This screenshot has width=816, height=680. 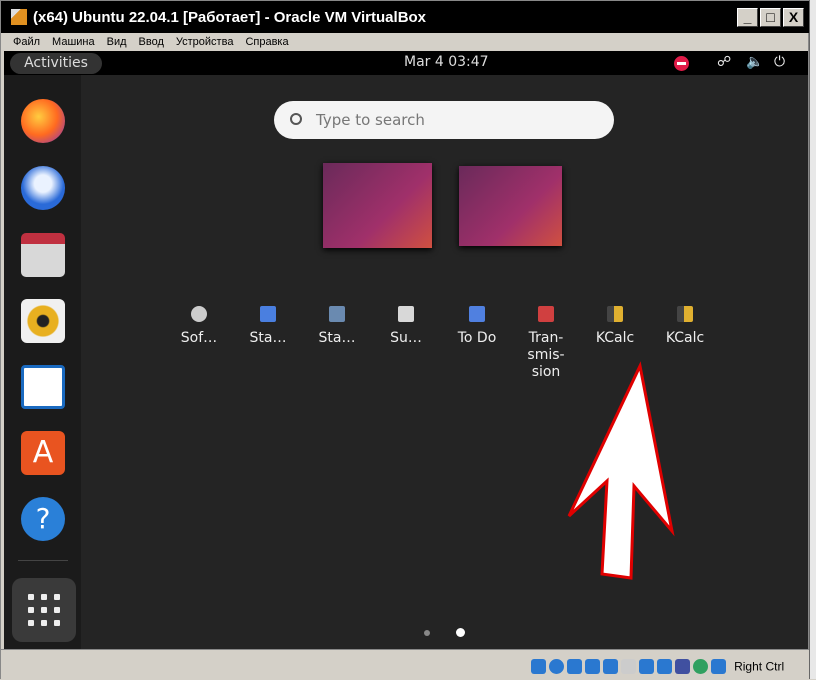 I want to click on usb-icon, so click(x=610, y=666).